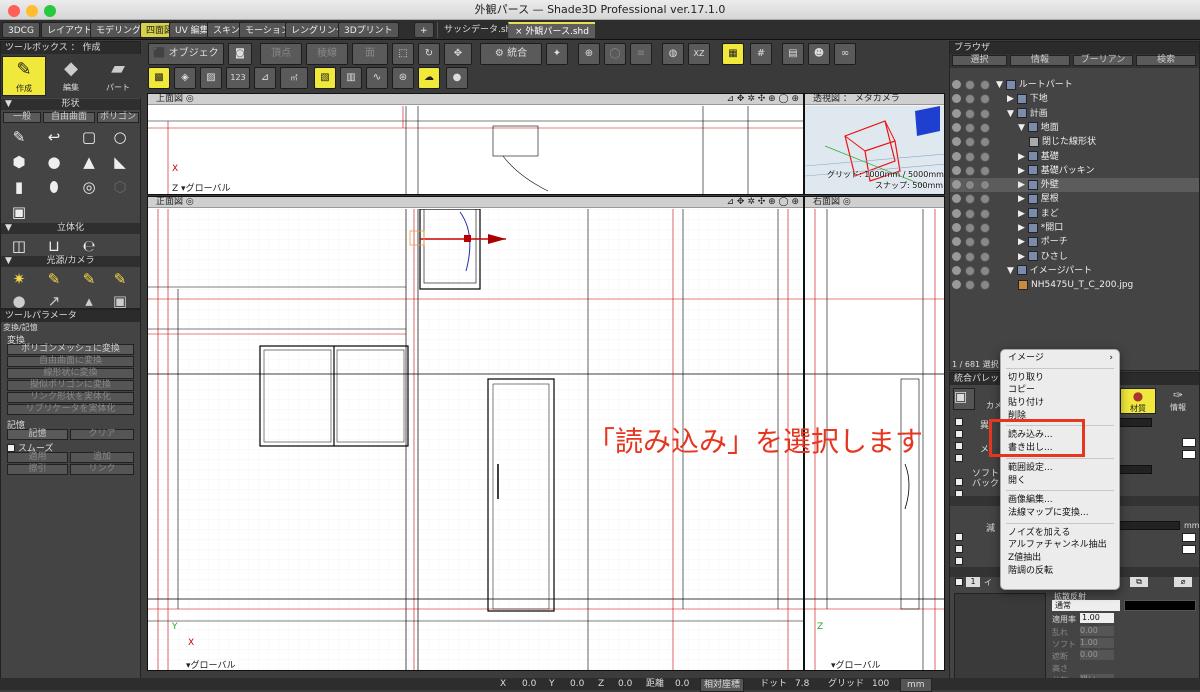 The height and width of the screenshot is (692, 1200). Describe the element at coordinates (1074, 242) in the screenshot. I see `tree-row: ▶ ポーチ` at that location.